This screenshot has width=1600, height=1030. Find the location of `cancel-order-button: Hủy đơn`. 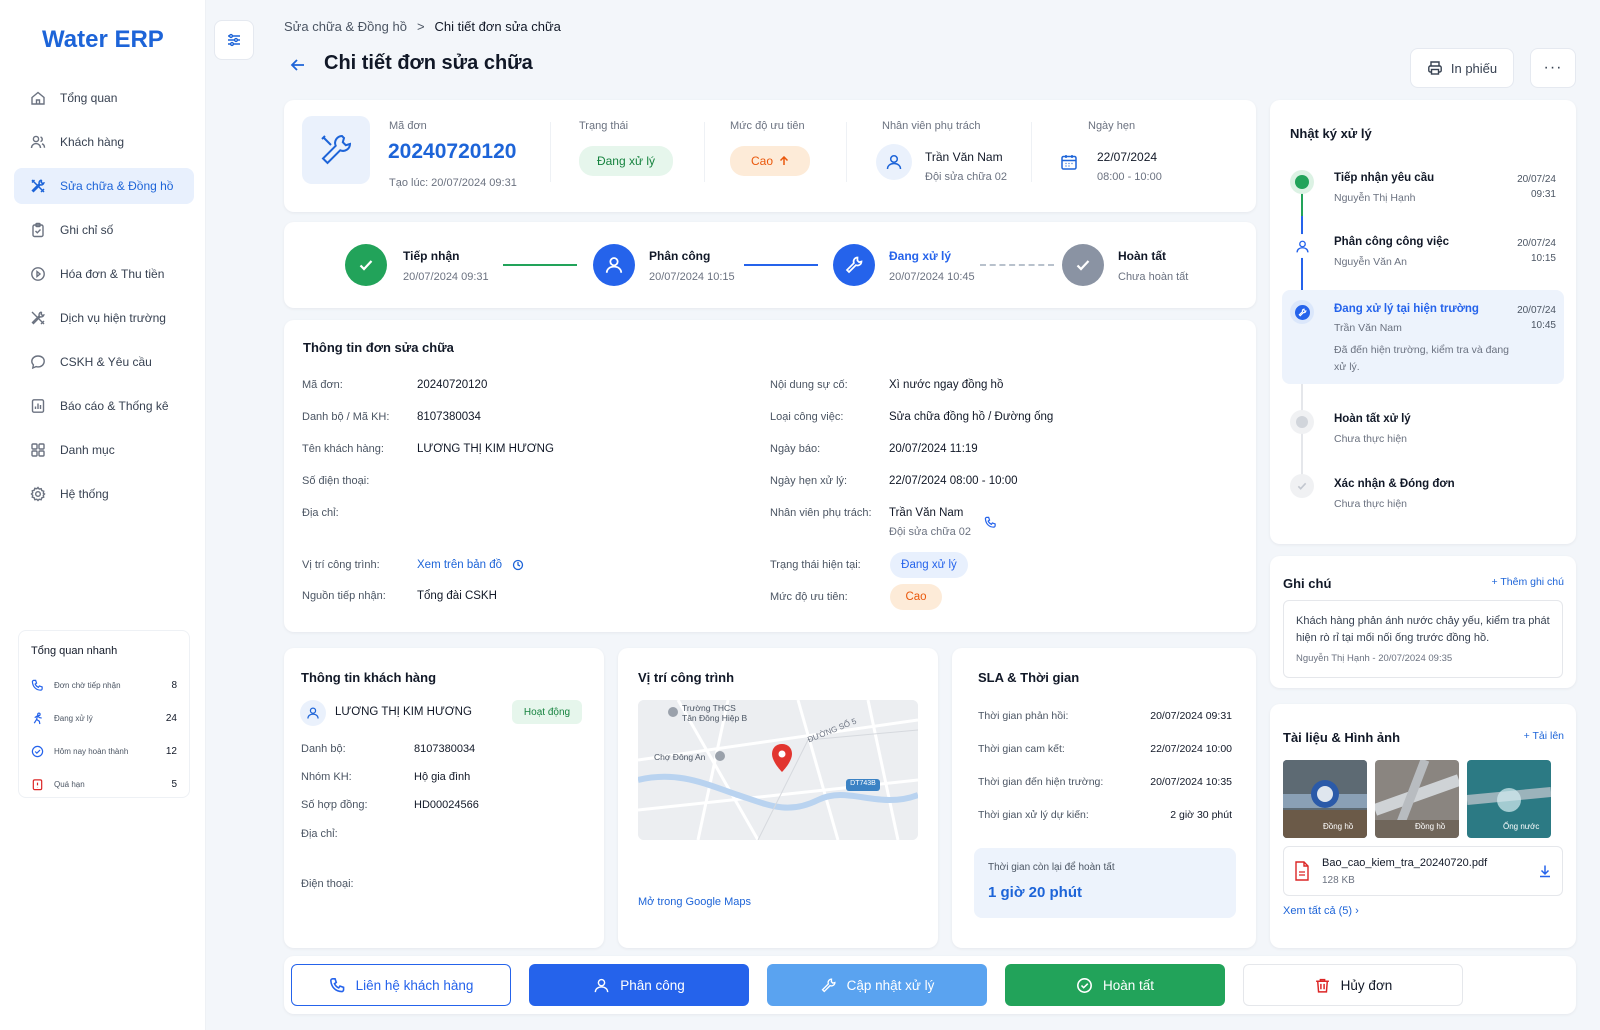

cancel-order-button: Hủy đơn is located at coordinates (1353, 985).